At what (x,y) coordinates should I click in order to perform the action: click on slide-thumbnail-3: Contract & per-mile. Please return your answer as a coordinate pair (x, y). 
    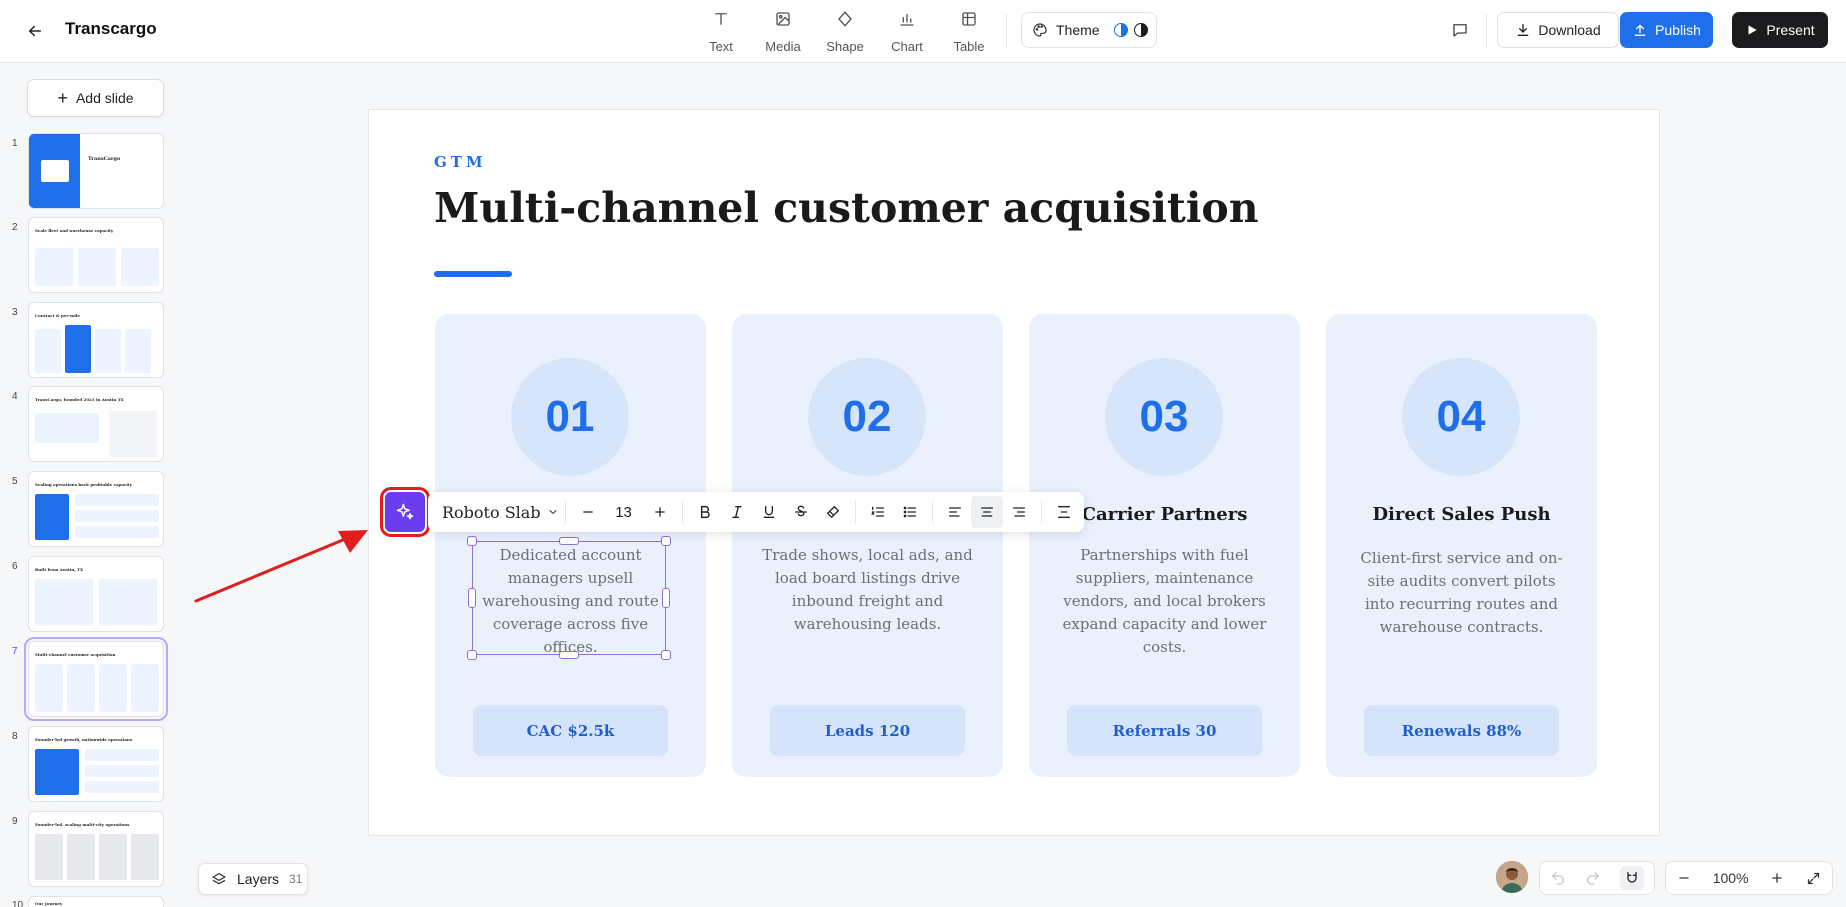
    Looking at the image, I should click on (96, 340).